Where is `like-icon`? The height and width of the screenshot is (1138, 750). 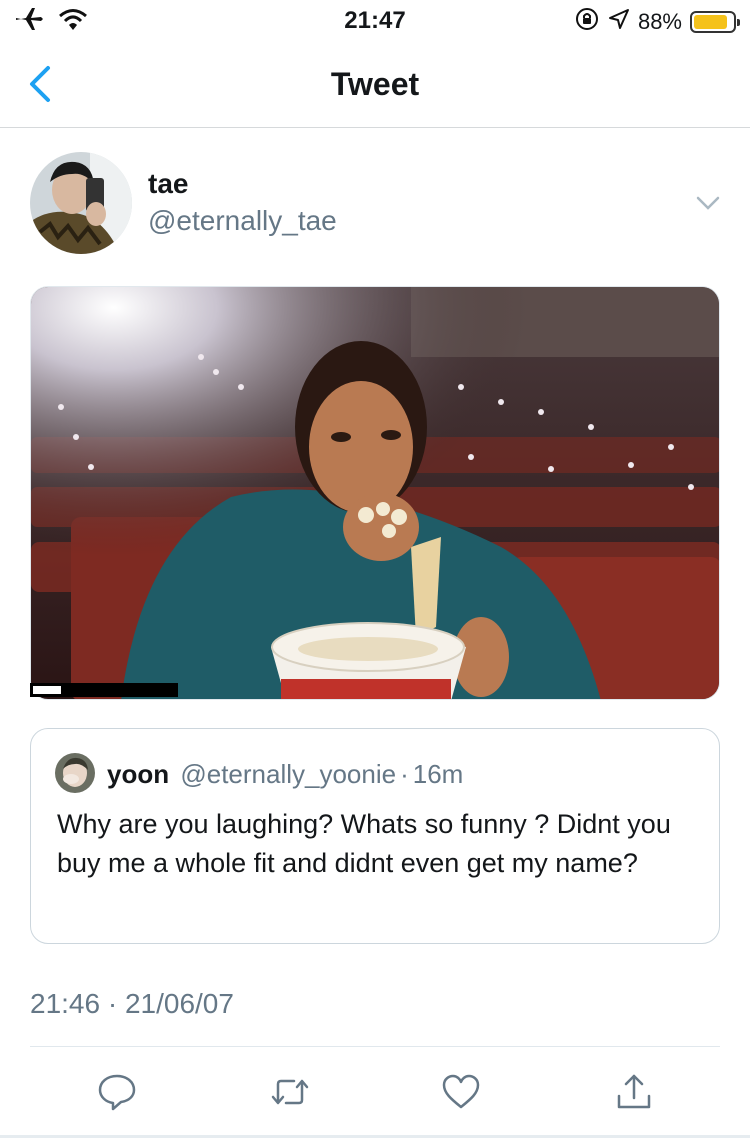 like-icon is located at coordinates (461, 1091).